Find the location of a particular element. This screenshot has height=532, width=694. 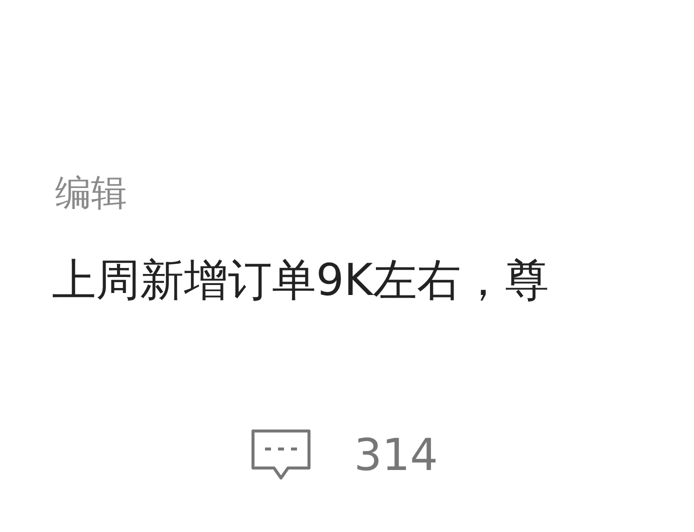

comment-count: 314 is located at coordinates (396, 456).